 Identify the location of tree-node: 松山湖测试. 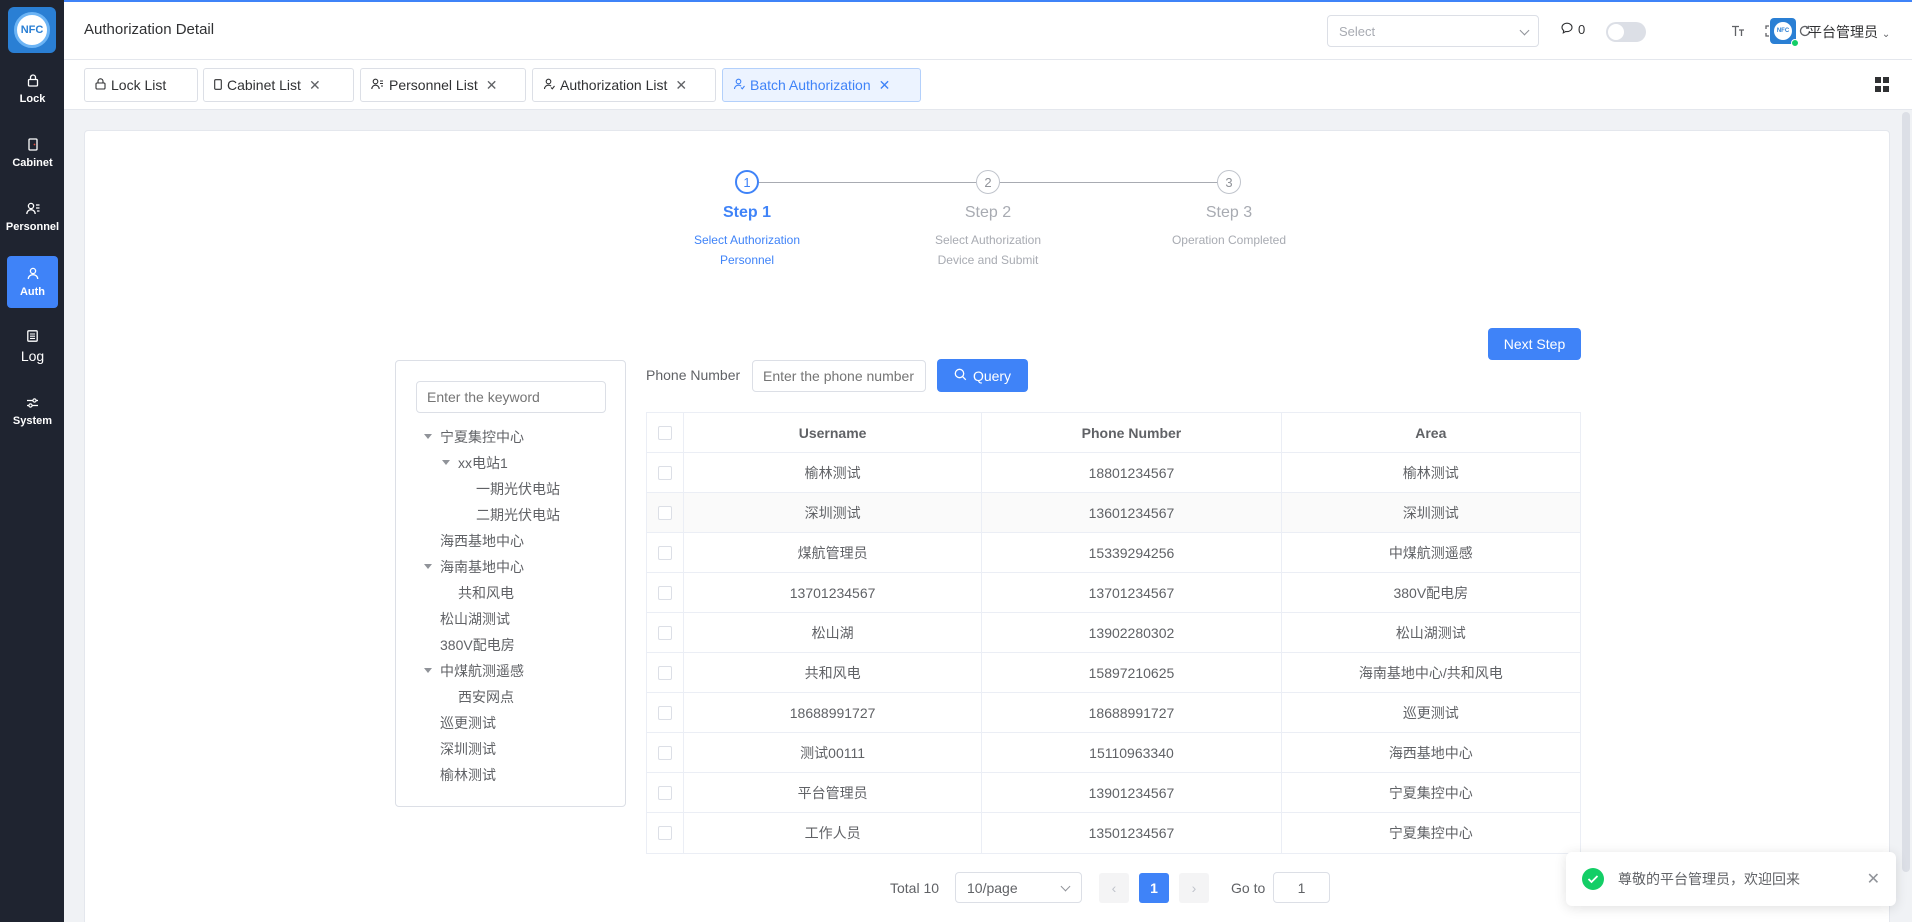
(475, 619).